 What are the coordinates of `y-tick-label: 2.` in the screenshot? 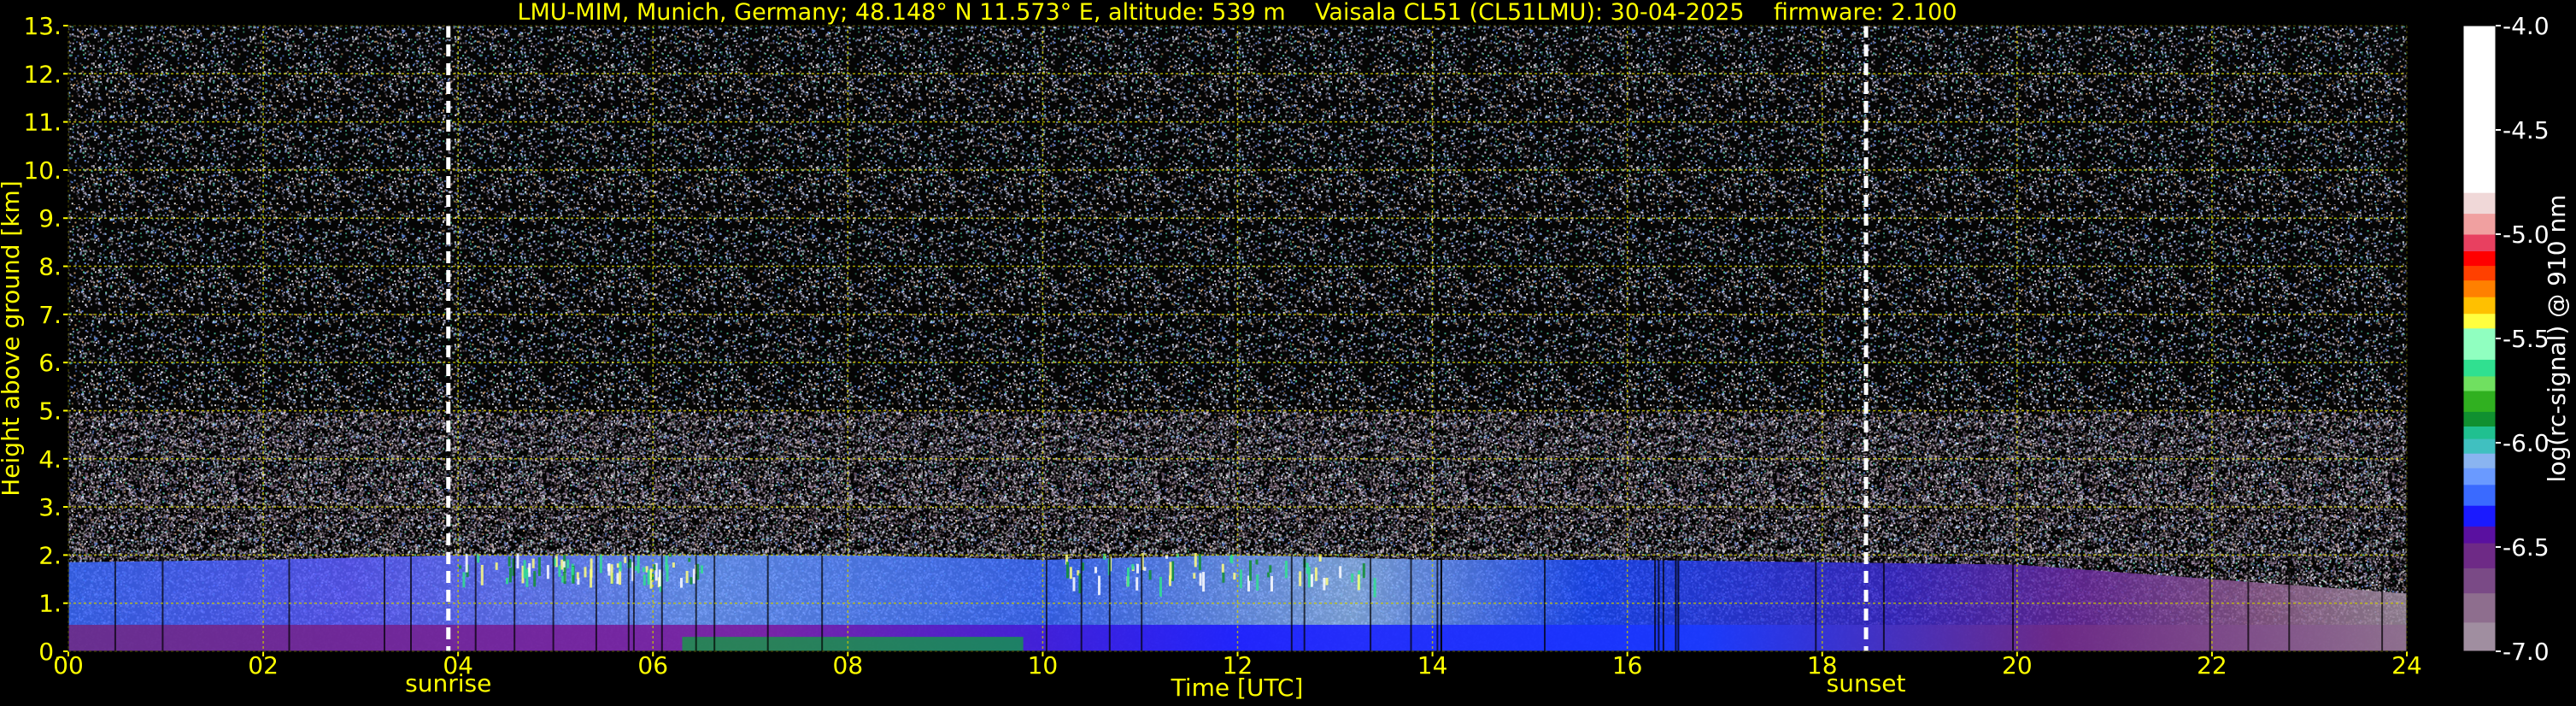 It's located at (50, 555).